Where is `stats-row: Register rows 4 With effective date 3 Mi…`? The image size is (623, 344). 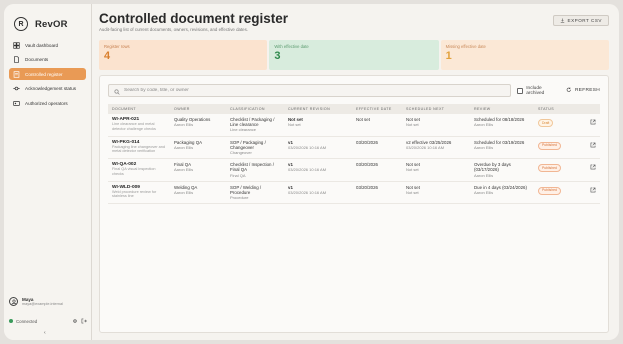 stats-row: Register rows 4 With effective date 3 Mi… is located at coordinates (354, 55).